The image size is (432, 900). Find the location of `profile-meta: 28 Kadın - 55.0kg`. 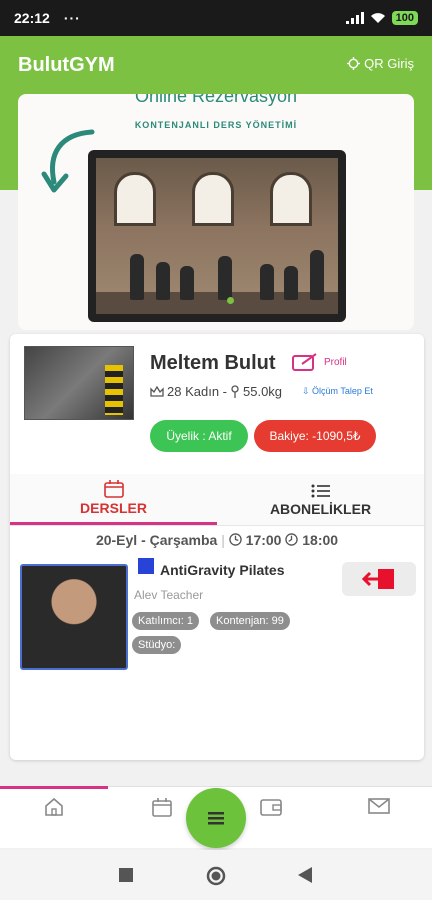

profile-meta: 28 Kadın - 55.0kg is located at coordinates (216, 391).